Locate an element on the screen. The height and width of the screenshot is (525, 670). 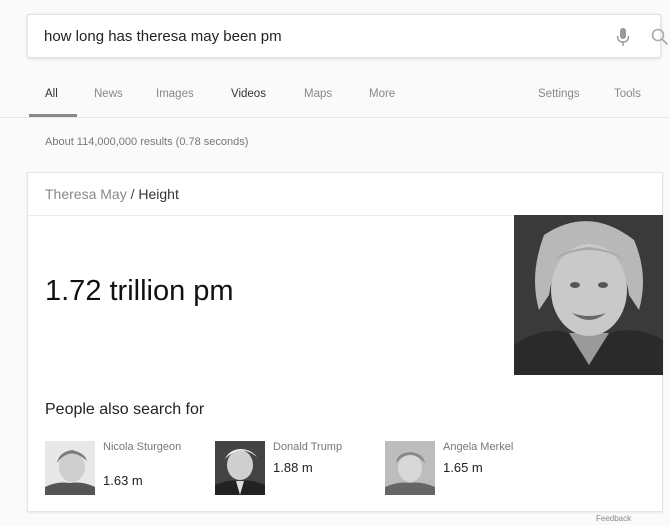
related-person-name: Nicola Sturgeon is located at coordinates (142, 447).